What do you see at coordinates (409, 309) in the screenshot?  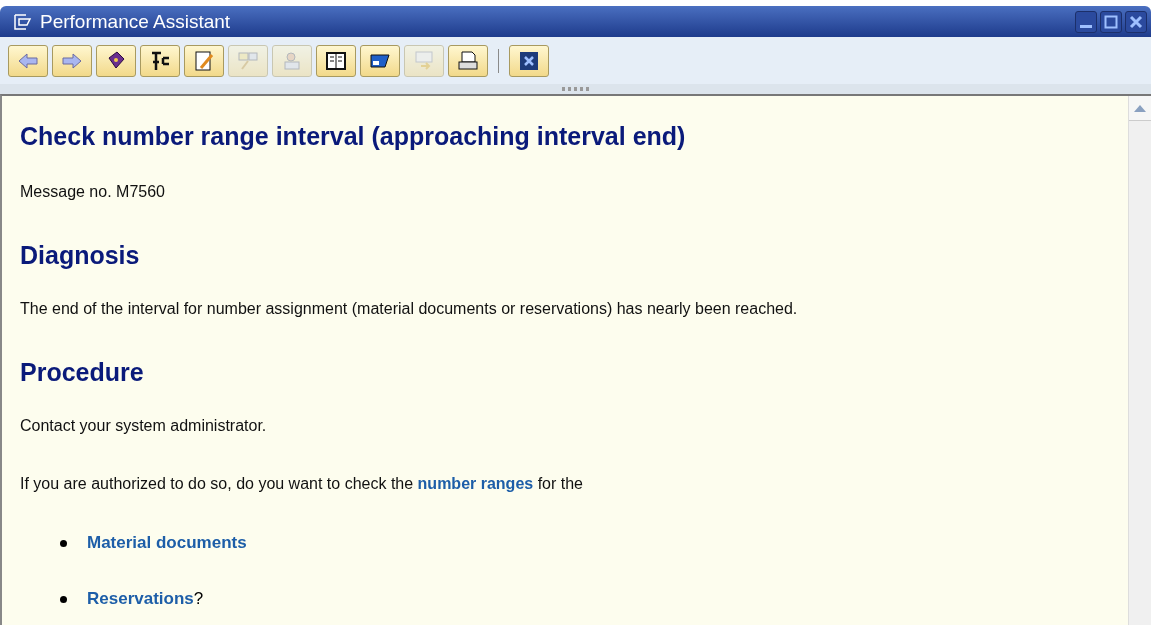 I see `paragraph: The end of the interval for number assignment (material documents or reservations) has nearly been reached.` at bounding box center [409, 309].